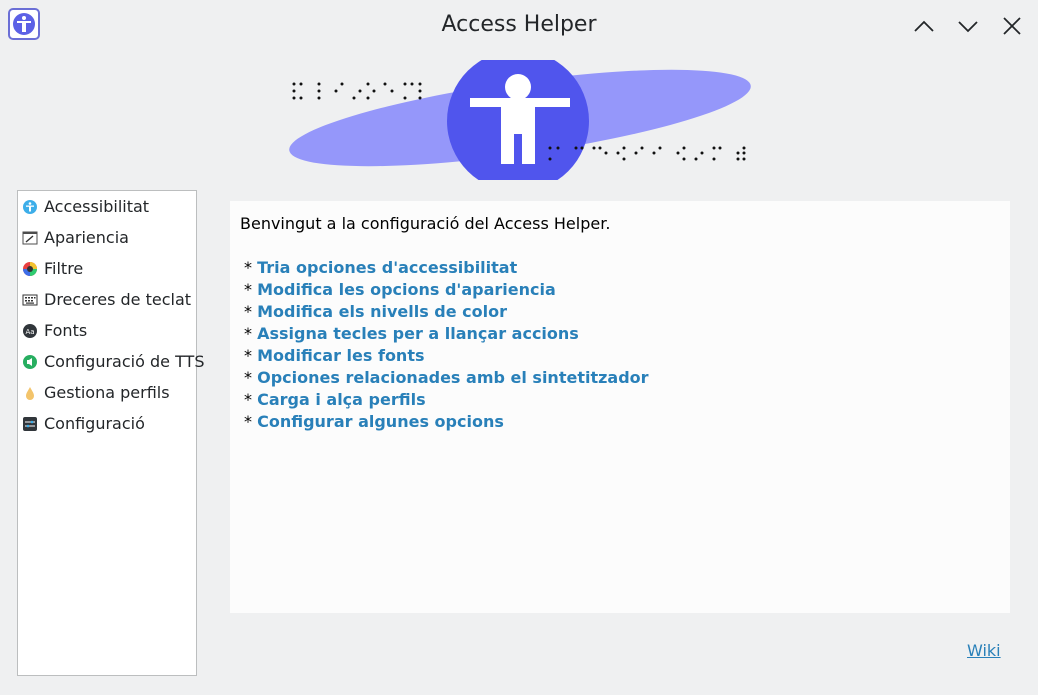 The height and width of the screenshot is (695, 1038). I want to click on list-item: * Modifica les opcions d'apariencia, so click(446, 291).